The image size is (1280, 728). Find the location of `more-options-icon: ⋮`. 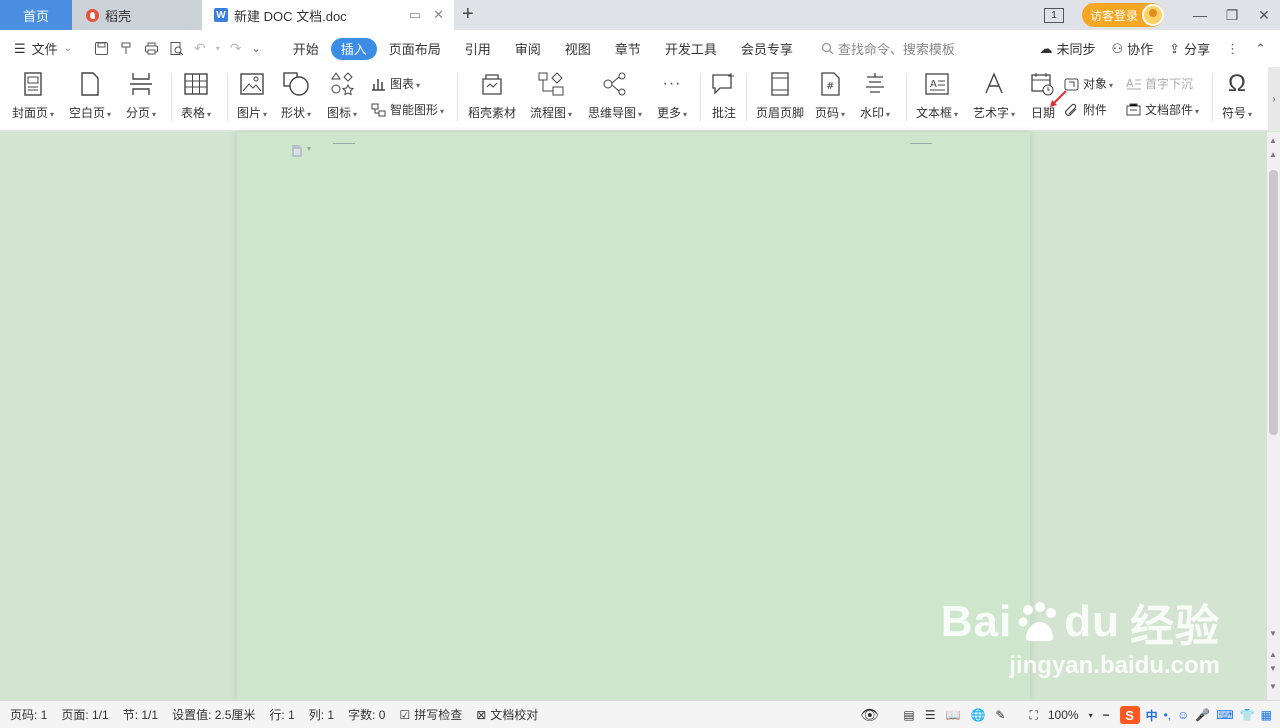

more-options-icon: ⋮ is located at coordinates (1232, 49).